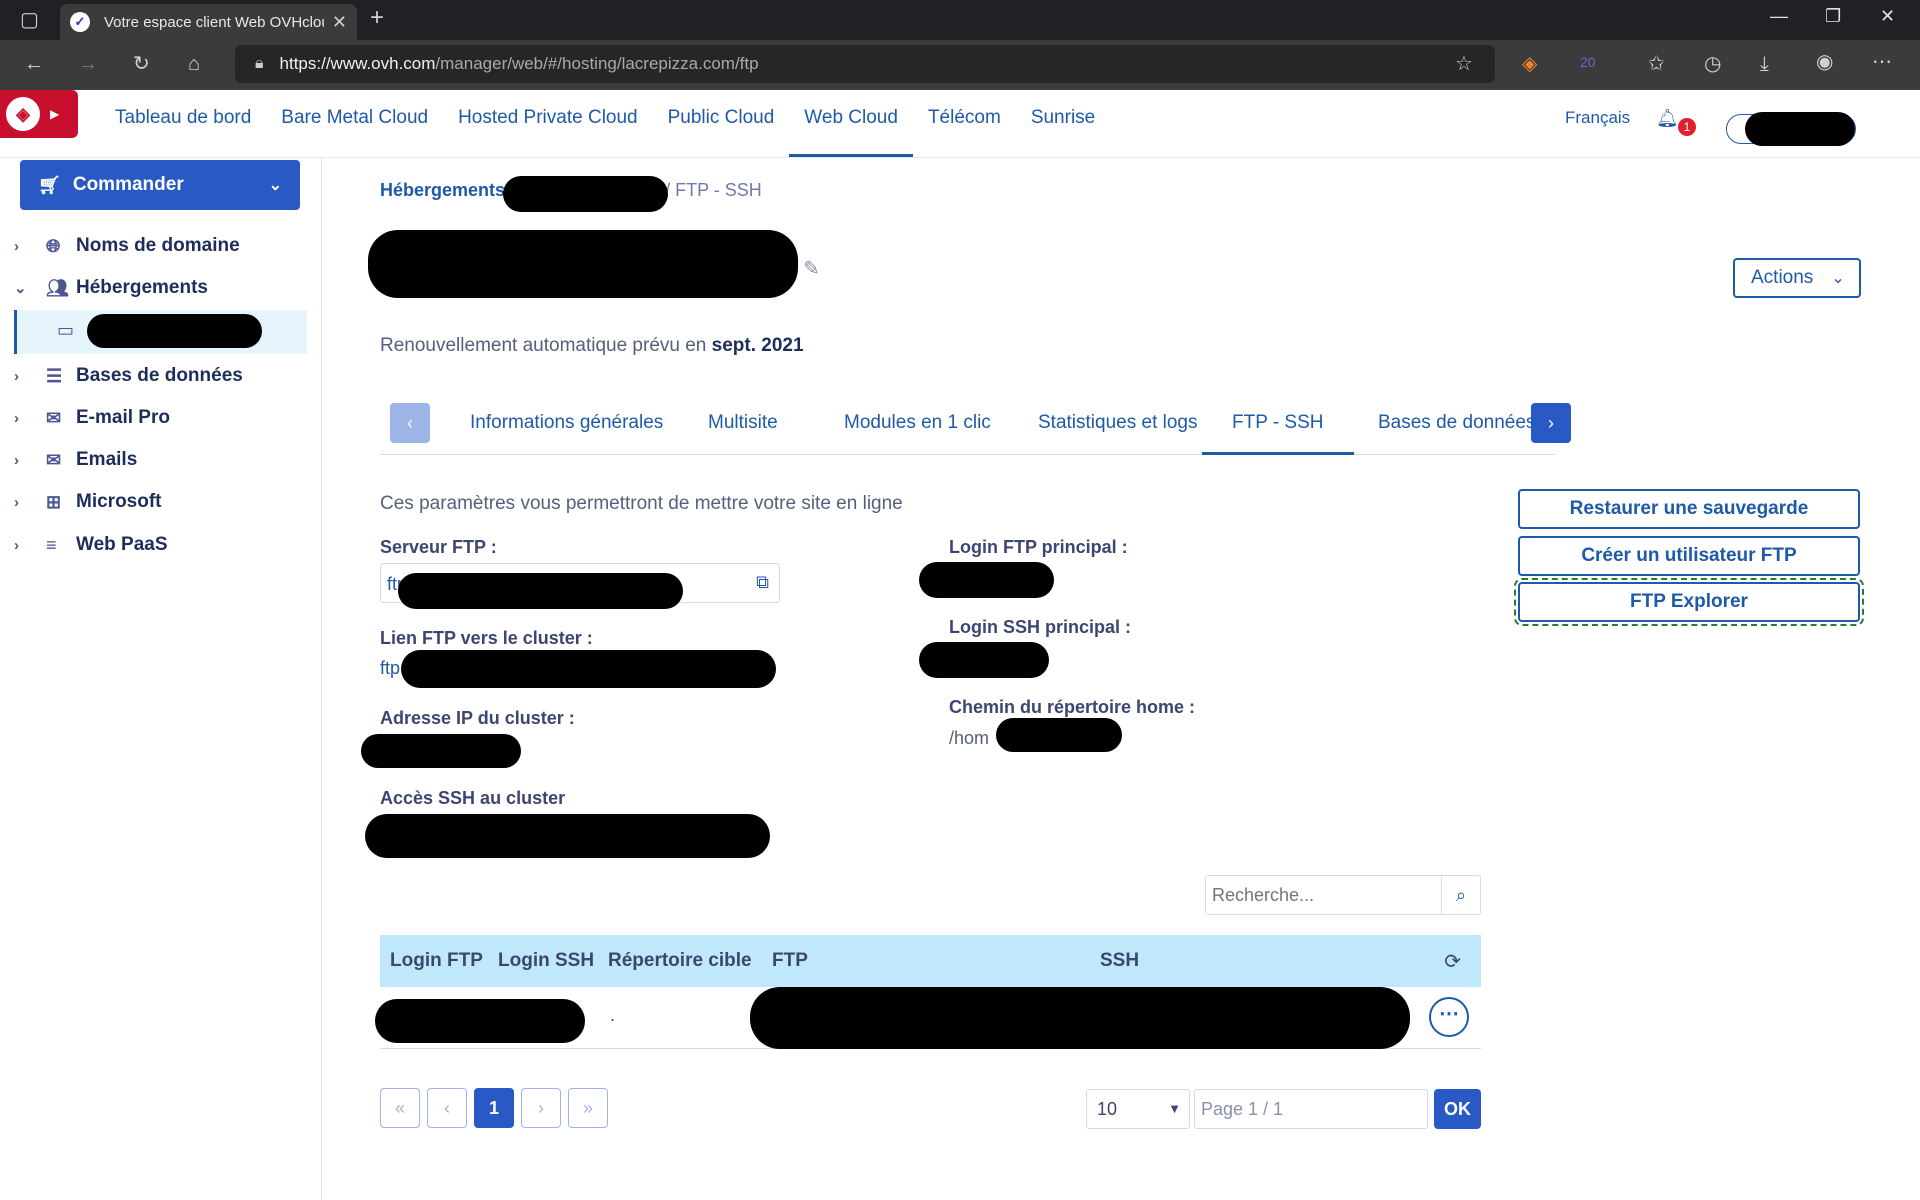 The width and height of the screenshot is (1920, 1200). I want to click on nav-telecom: Télécom, so click(964, 124).